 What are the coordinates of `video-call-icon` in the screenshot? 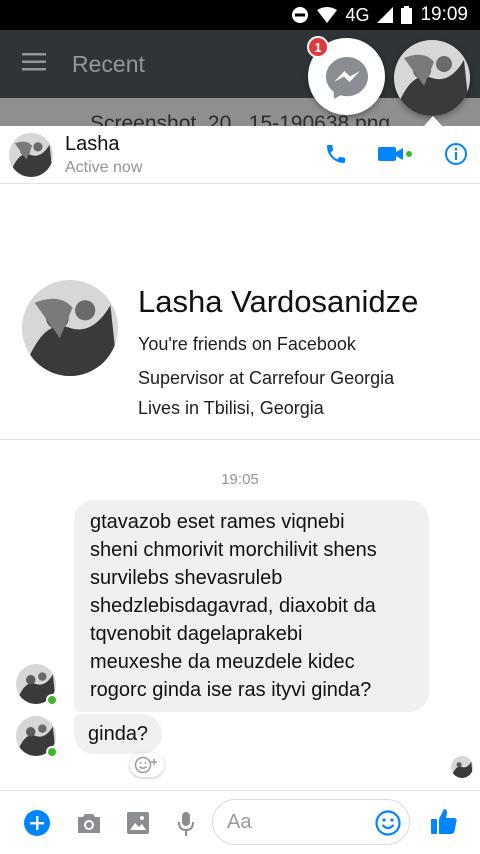 It's located at (396, 156).